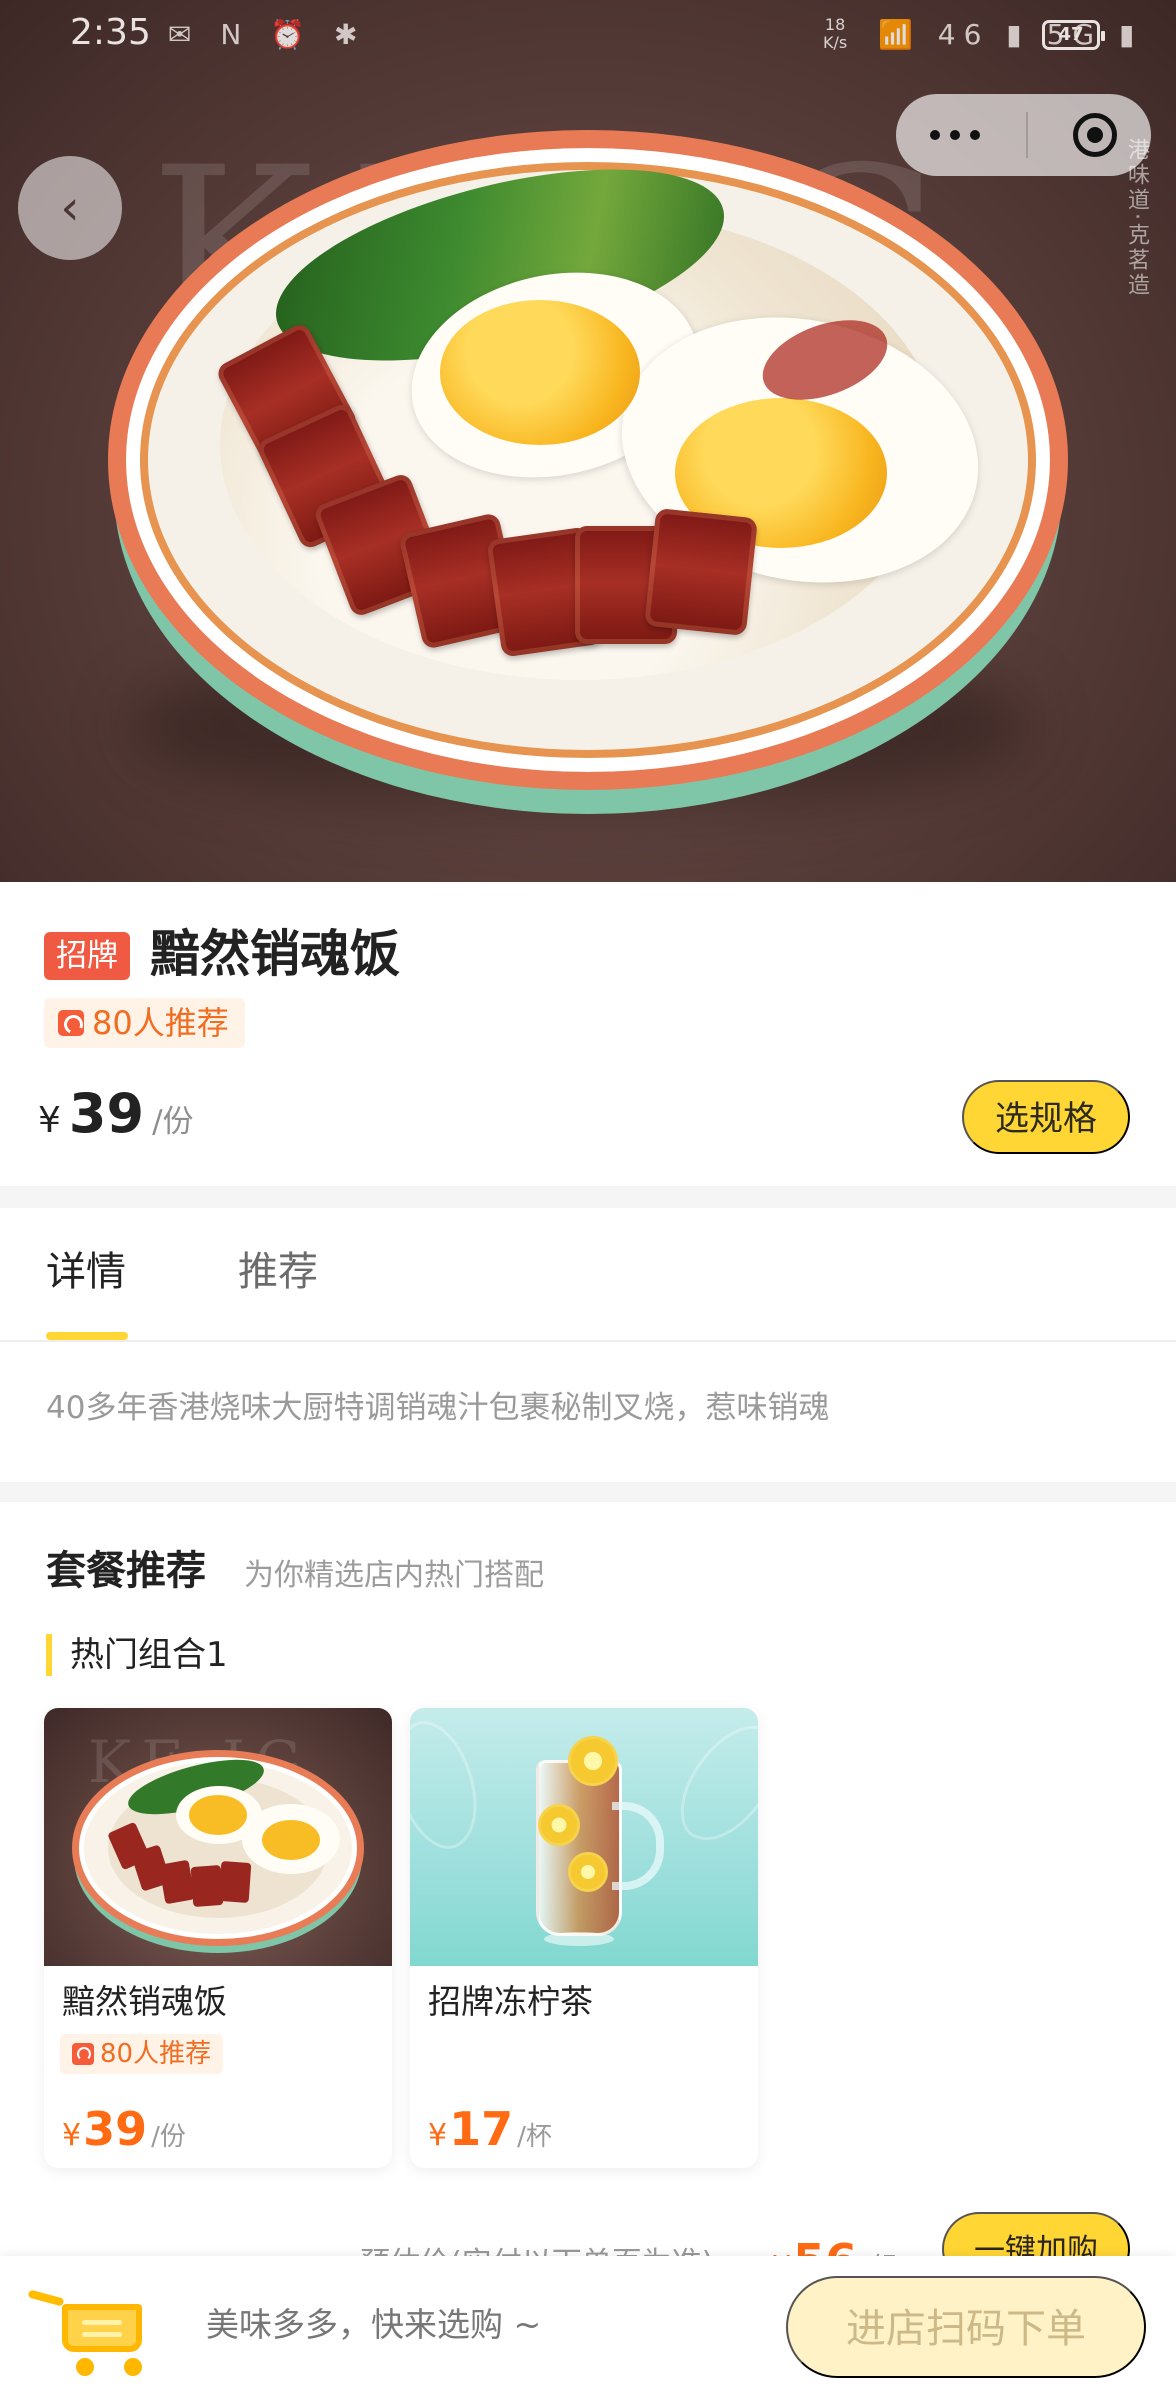 The width and height of the screenshot is (1176, 2400). What do you see at coordinates (966, 2327) in the screenshot?
I see `scan-order-button: 进店扫码下单` at bounding box center [966, 2327].